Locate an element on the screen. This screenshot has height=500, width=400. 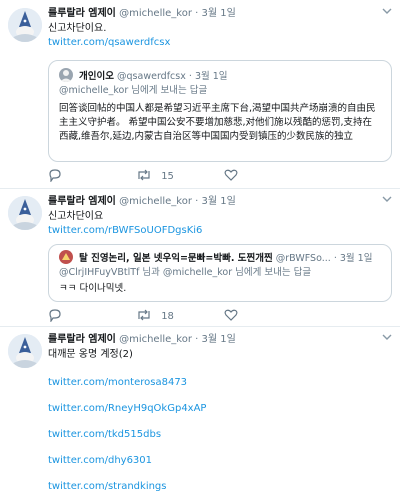
tweet-actions: 15 is located at coordinates (198, 176).